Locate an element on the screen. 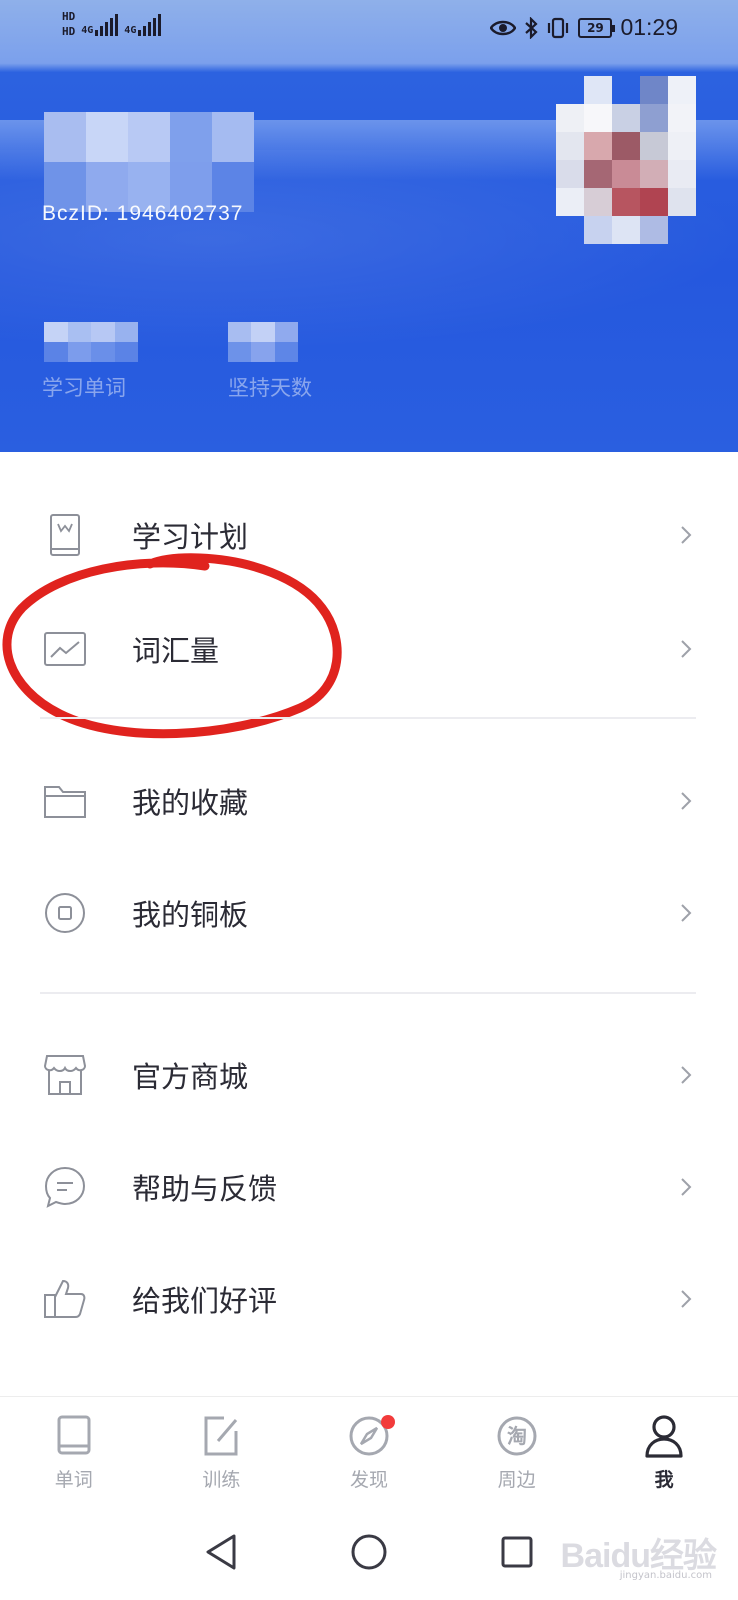 This screenshot has width=738, height=1600. status-bar: HD HD 4G 4G 29 01:29 is located at coordinates (369, 29).